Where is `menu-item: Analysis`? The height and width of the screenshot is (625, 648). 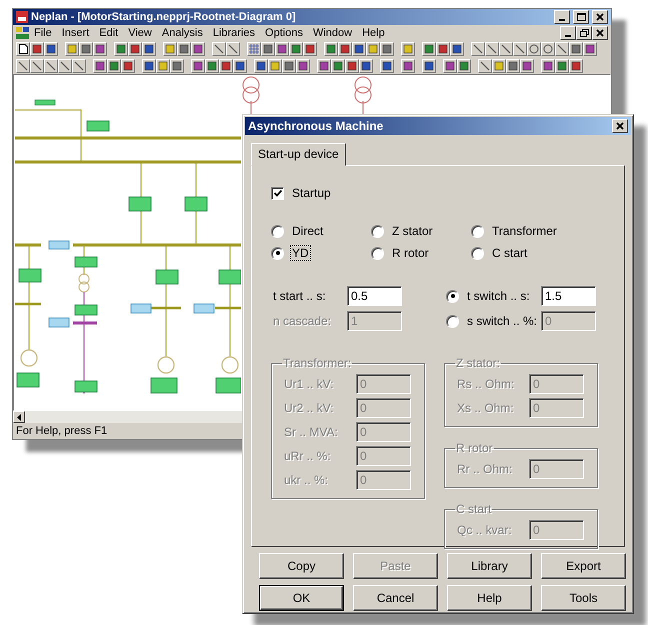
menu-item: Analysis is located at coordinates (182, 32).